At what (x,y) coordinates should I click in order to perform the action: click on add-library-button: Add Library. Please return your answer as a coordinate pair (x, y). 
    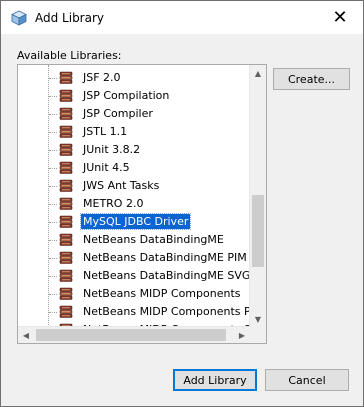
    Looking at the image, I should click on (215, 380).